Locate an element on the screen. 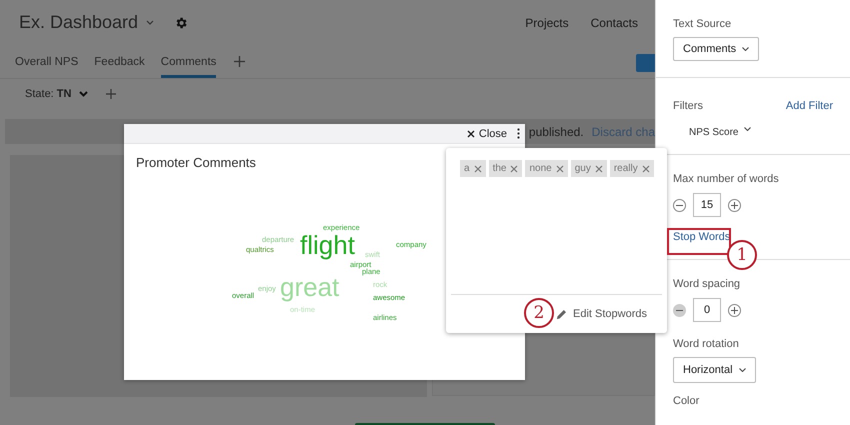 This screenshot has width=850, height=425. stopword-tag: guy is located at coordinates (588, 168).